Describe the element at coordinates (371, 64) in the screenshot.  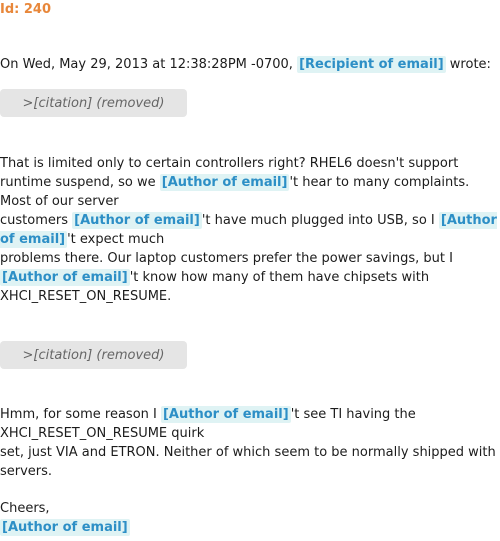
I see `recipient-tag: [Recipient of email]` at that location.